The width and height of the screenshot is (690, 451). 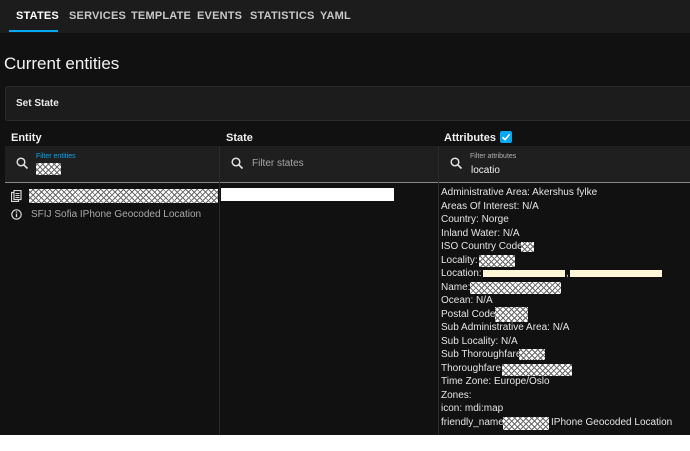 What do you see at coordinates (493, 156) in the screenshot?
I see `filter-attributes-label: Filter attributes` at bounding box center [493, 156].